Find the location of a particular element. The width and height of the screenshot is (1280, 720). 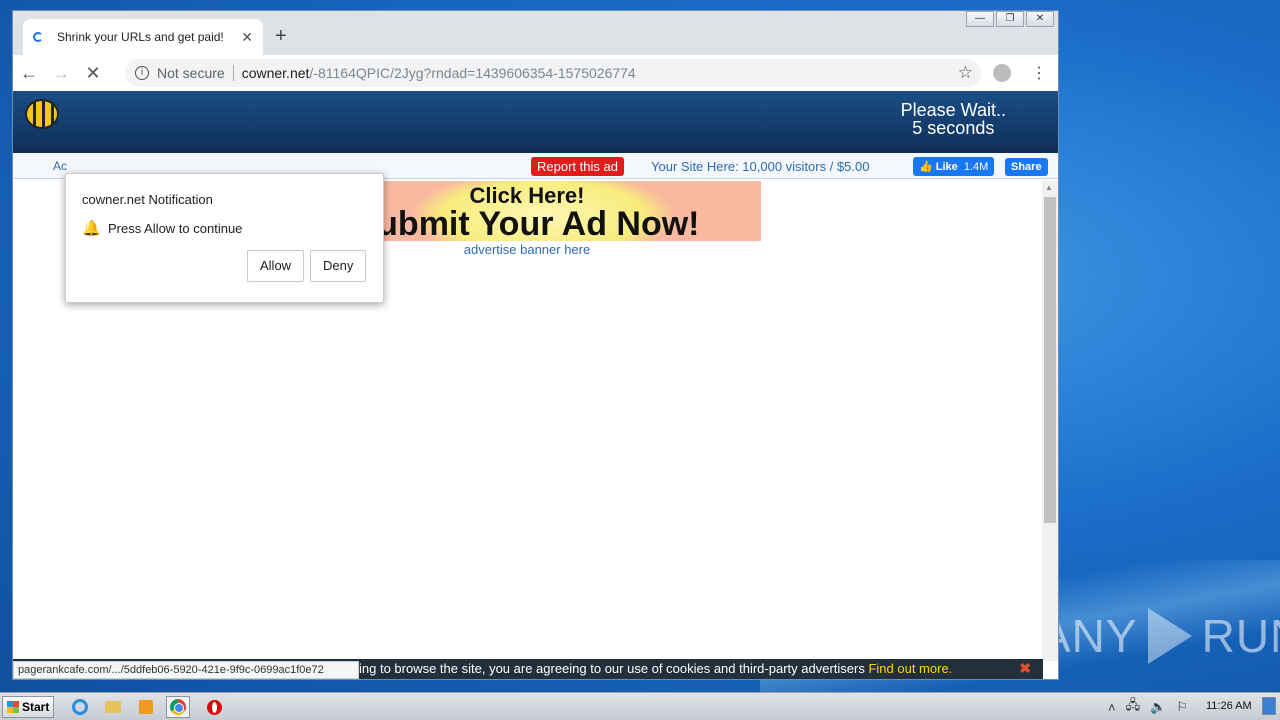

info-icon: i is located at coordinates (142, 73).